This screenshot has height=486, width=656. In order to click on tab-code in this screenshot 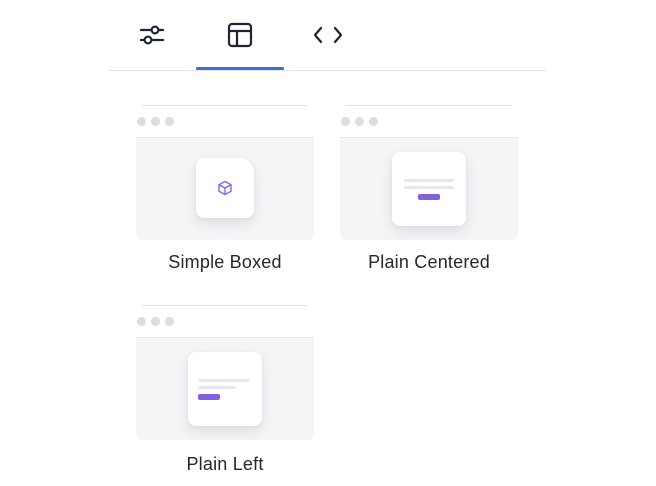, I will do `click(328, 34)`.